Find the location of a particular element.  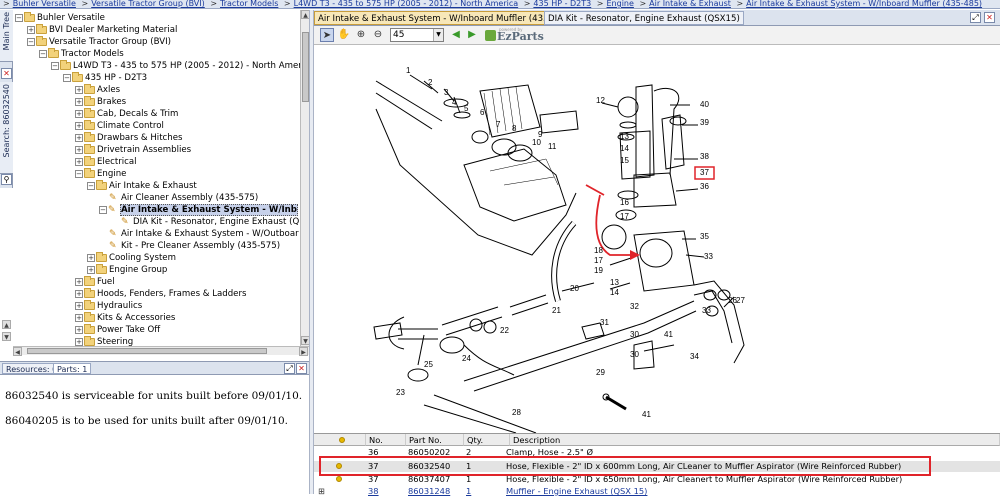

tree-horizontal-scrollbar: ◀ ▶ is located at coordinates (161, 351).